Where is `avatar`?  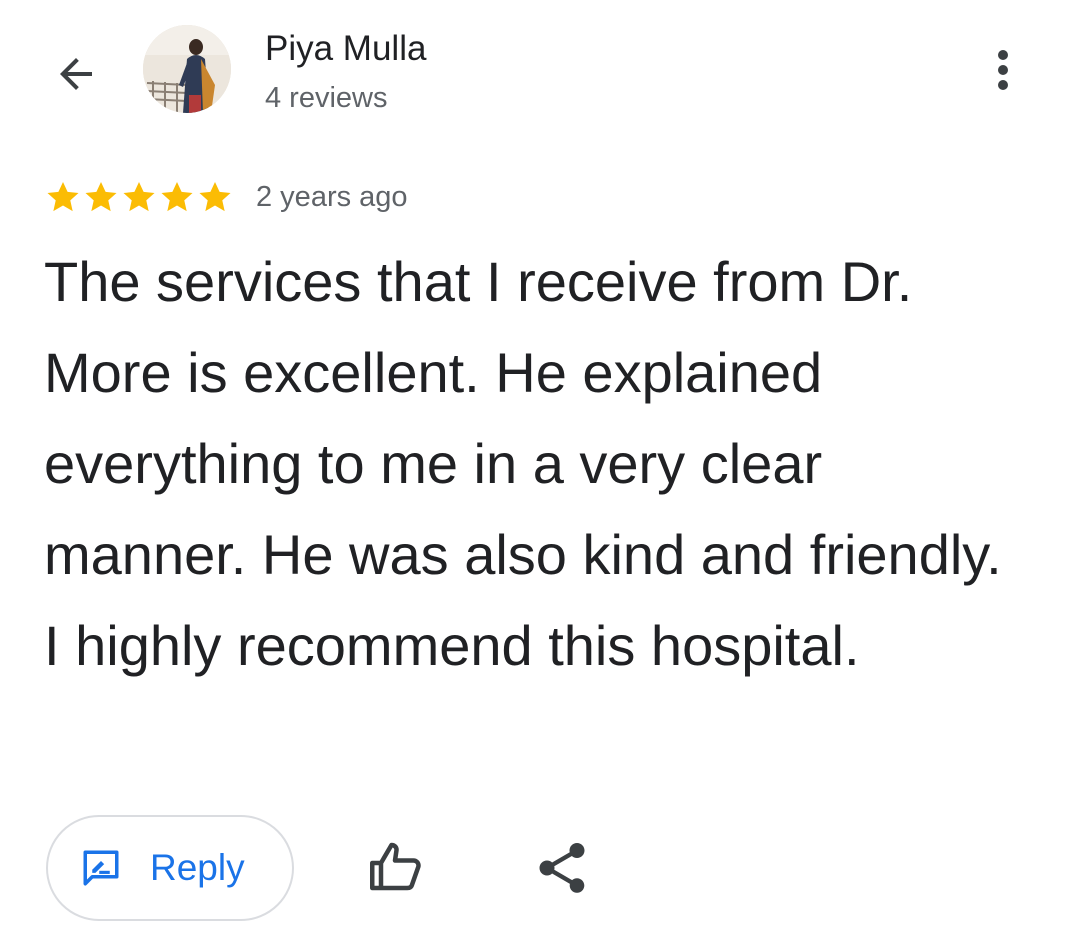
avatar is located at coordinates (187, 69).